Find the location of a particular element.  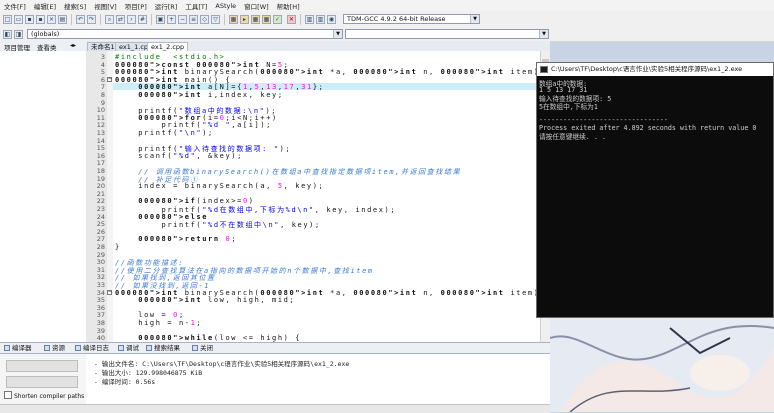

tab-untitled1: 未命名1 is located at coordinates (103, 46).